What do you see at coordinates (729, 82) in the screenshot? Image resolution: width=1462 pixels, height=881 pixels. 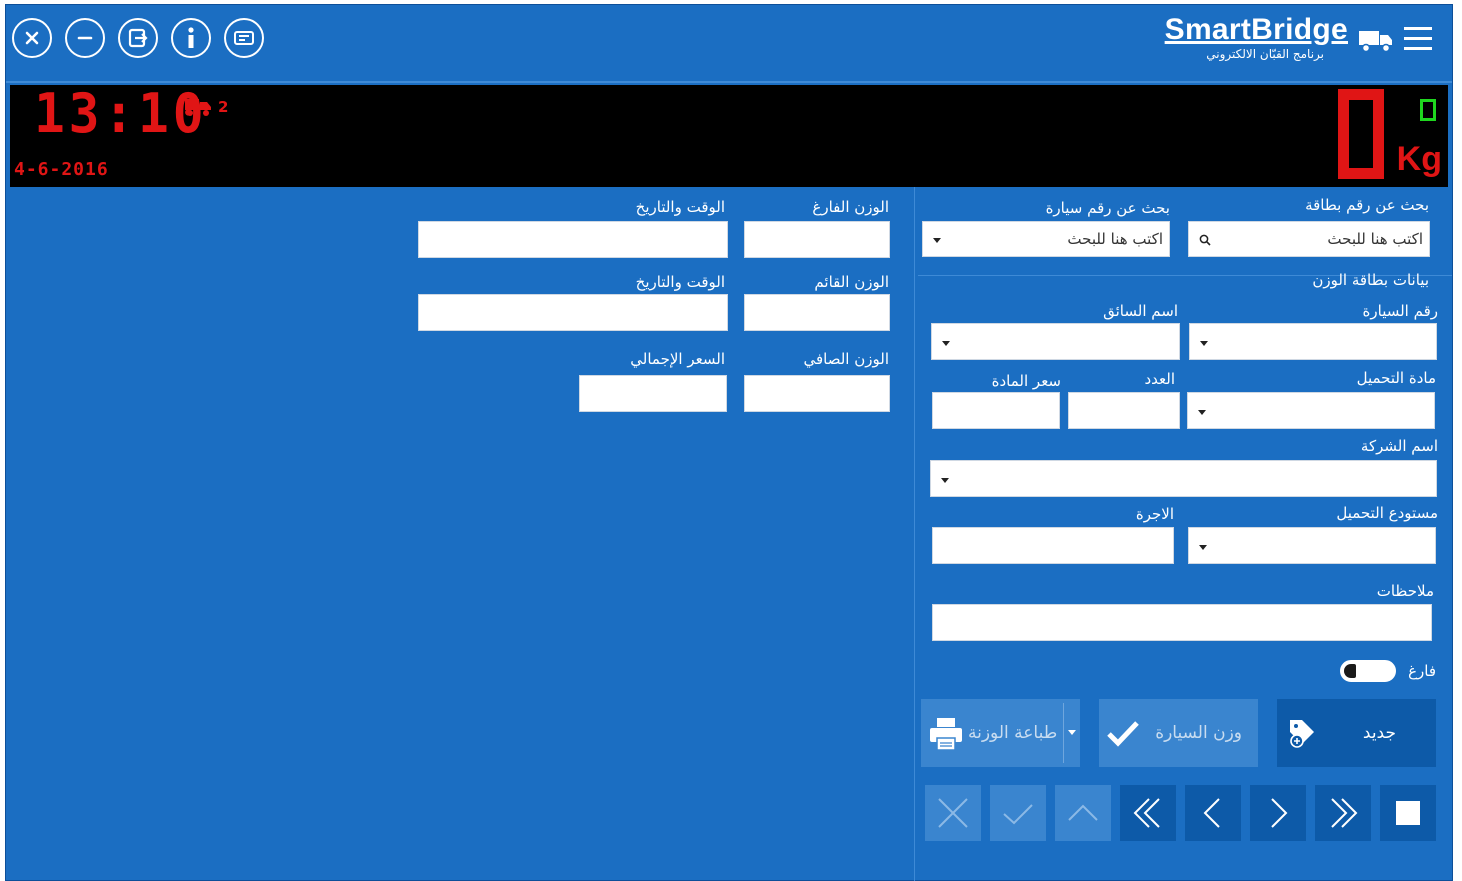 I see `title-divider` at bounding box center [729, 82].